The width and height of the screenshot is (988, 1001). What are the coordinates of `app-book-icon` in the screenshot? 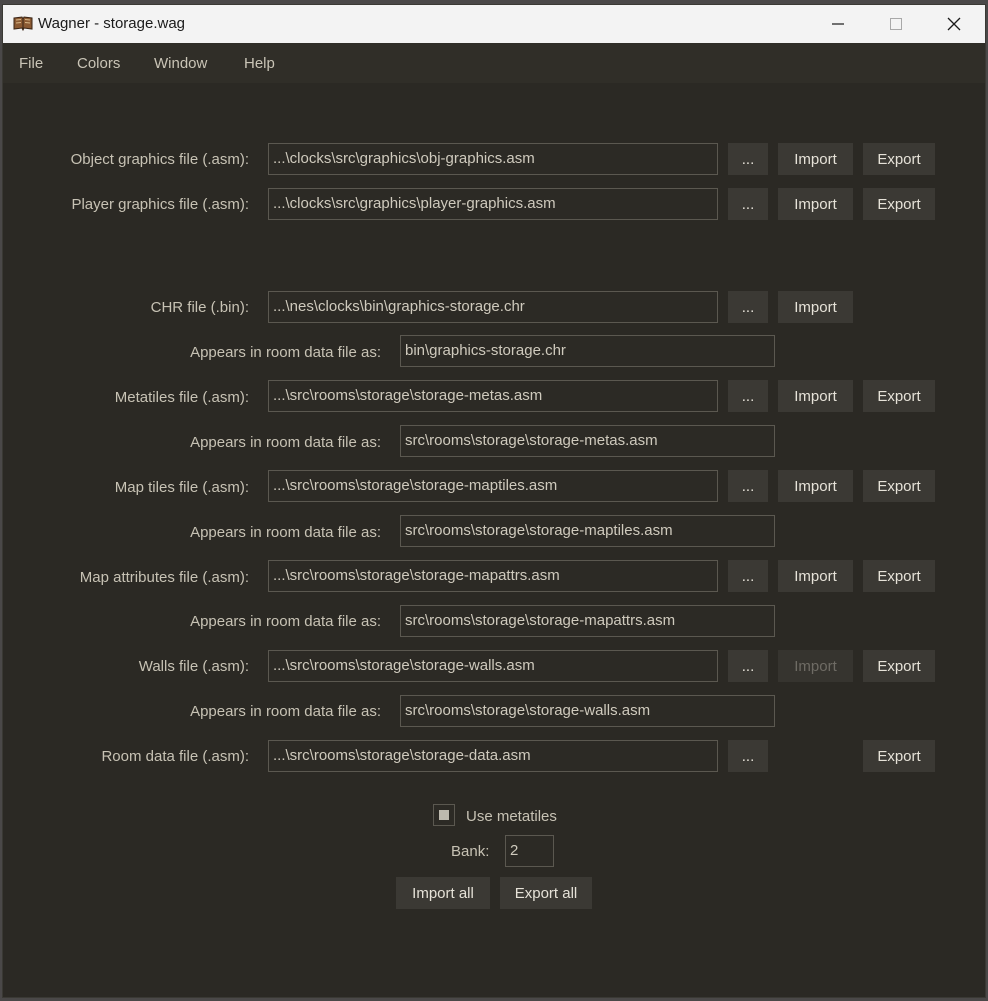 It's located at (23, 23).